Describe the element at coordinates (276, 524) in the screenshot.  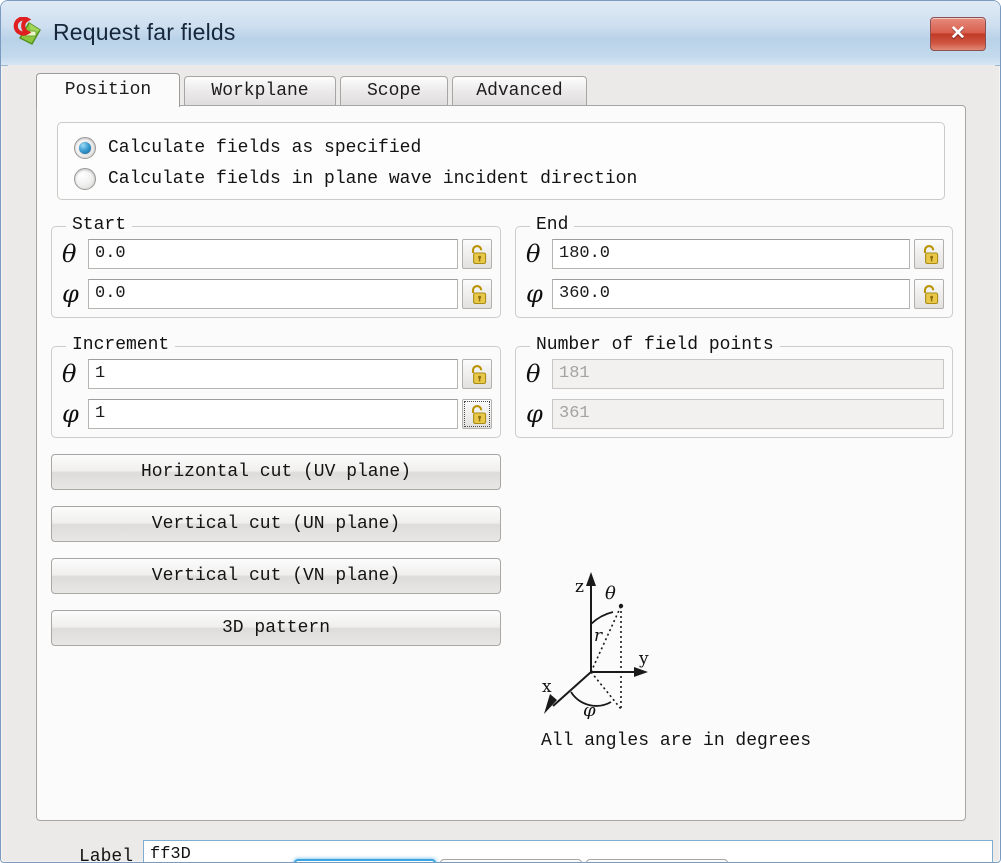
I see `vertical-cut-un-button: Vertical cut (UN plane)` at that location.